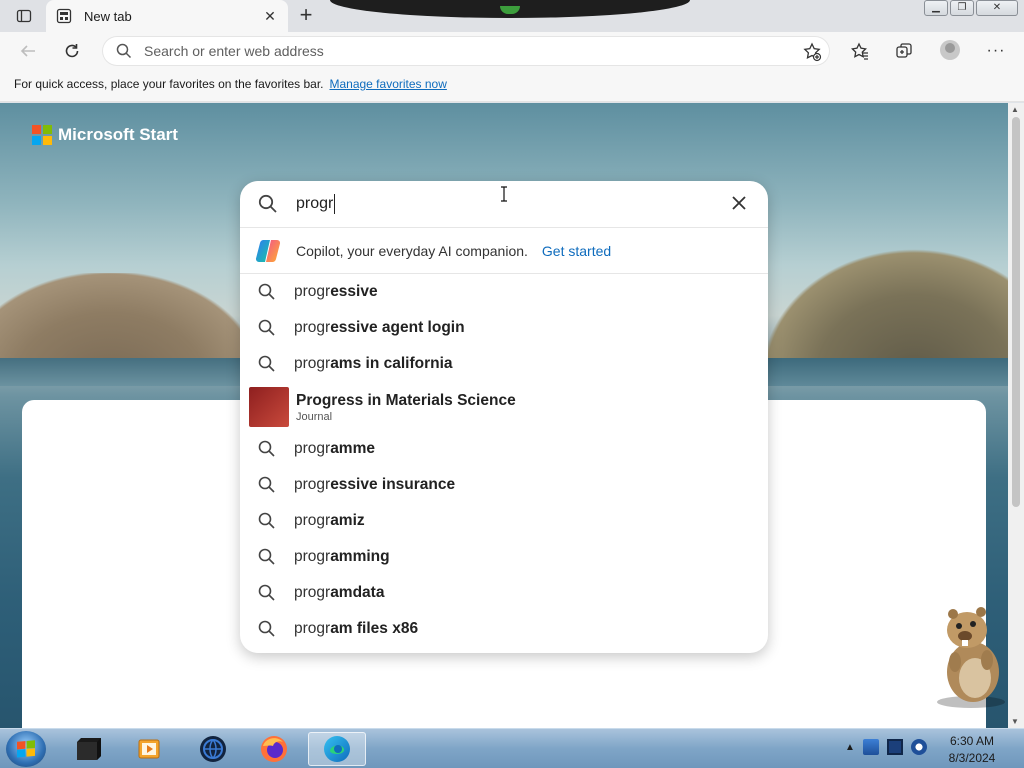  Describe the element at coordinates (936, 8) in the screenshot. I see `minimize-button: ▁` at that location.